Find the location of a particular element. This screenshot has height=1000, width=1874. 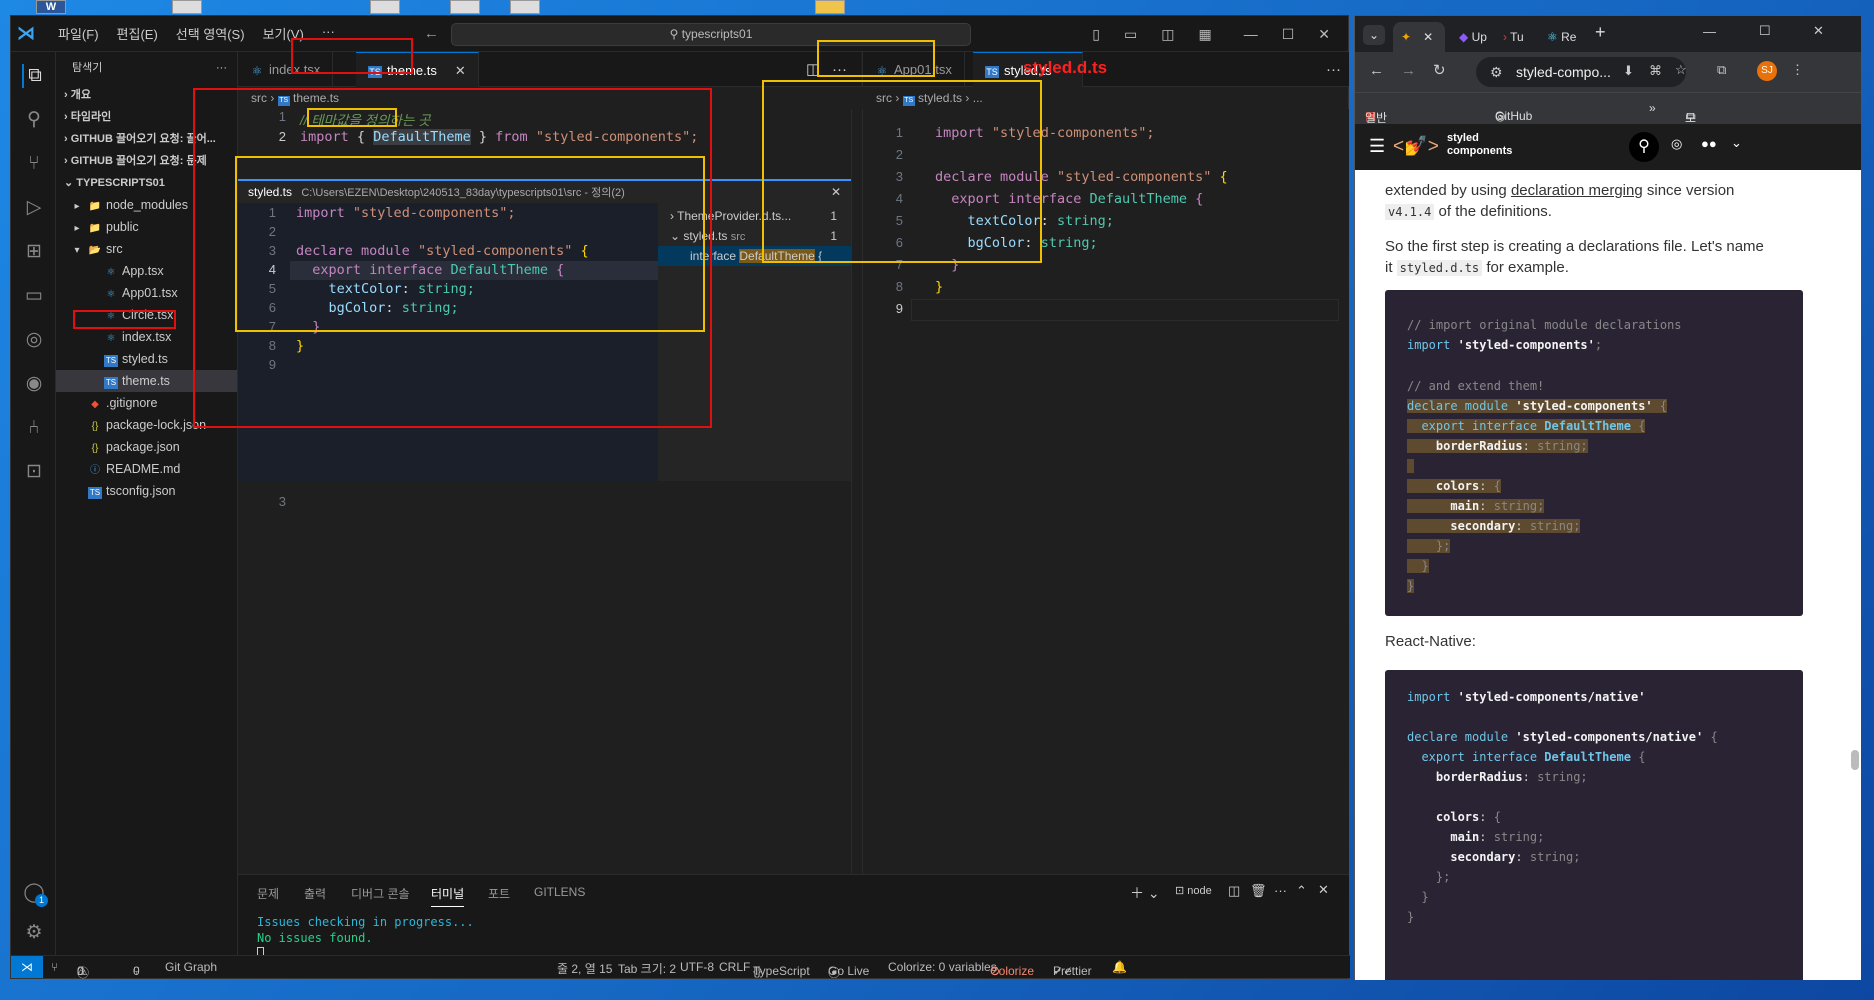

git-graph-icon: ⑃ is located at coordinates (34, 428).